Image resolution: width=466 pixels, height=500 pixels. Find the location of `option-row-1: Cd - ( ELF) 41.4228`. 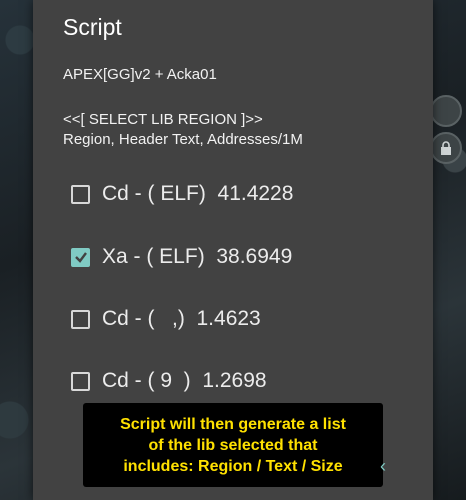

option-row-1: Cd - ( ELF) 41.4228 is located at coordinates (182, 194).